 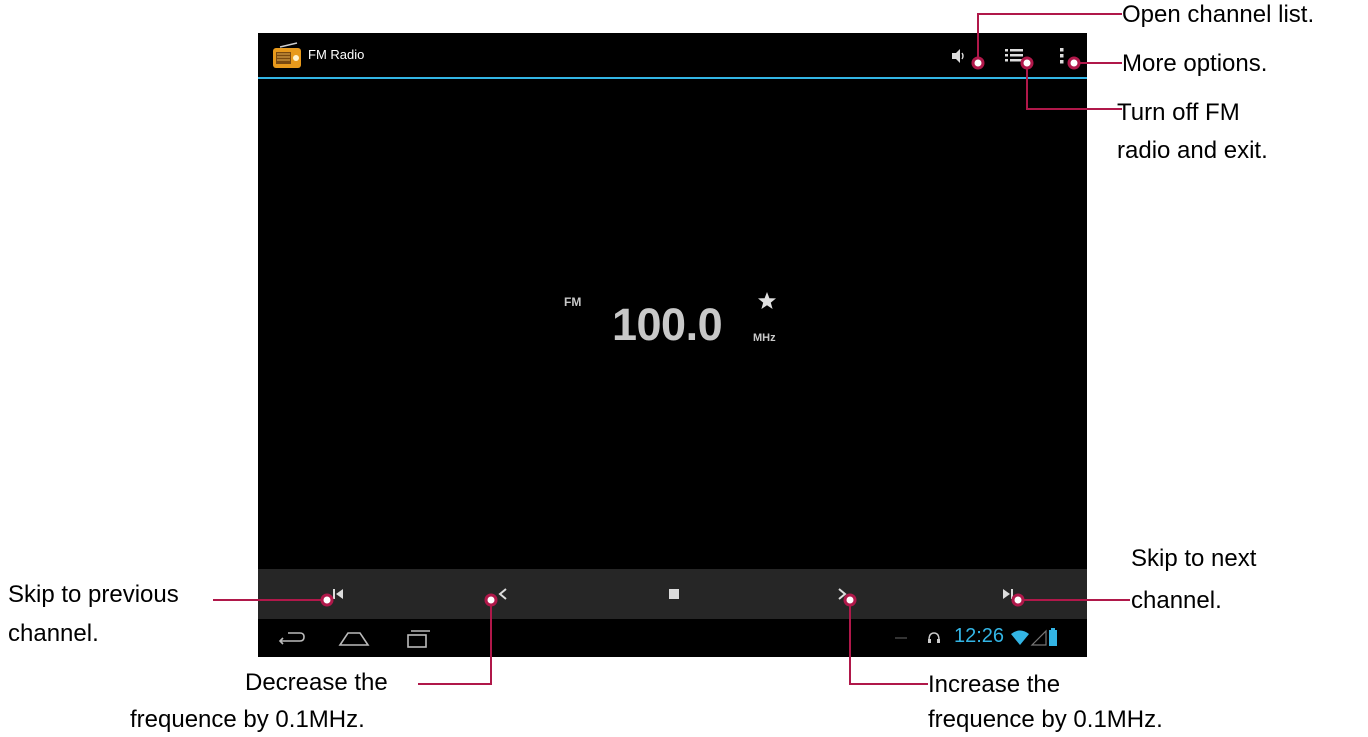 I want to click on star-icon, so click(x=767, y=301).